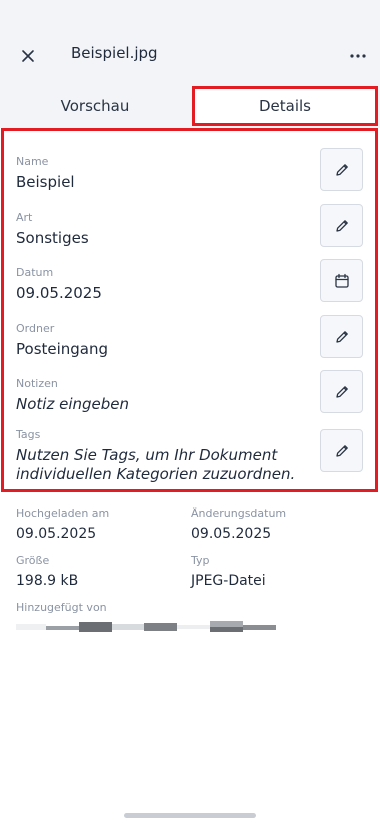  Describe the element at coordinates (35, 328) in the screenshot. I see `folder-label: Ordner` at that location.